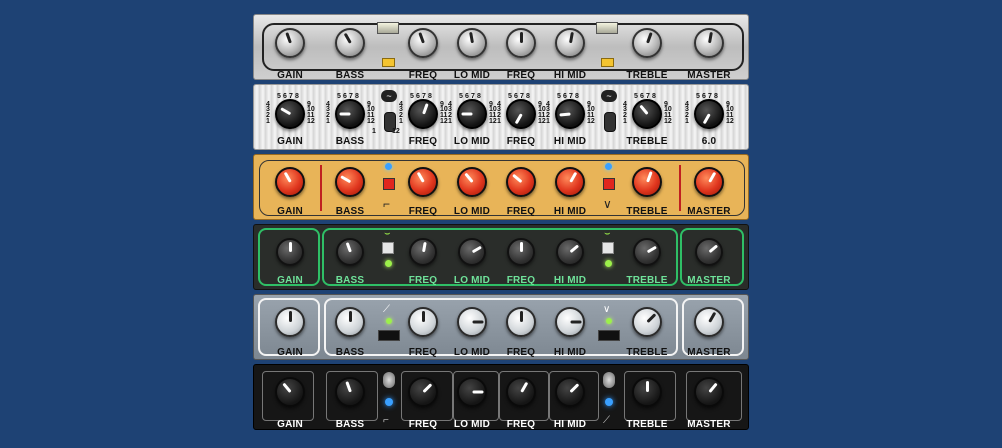  What do you see at coordinates (687, 121) in the screenshot?
I see `silver-scale-8-scale_left-3: 1` at bounding box center [687, 121].